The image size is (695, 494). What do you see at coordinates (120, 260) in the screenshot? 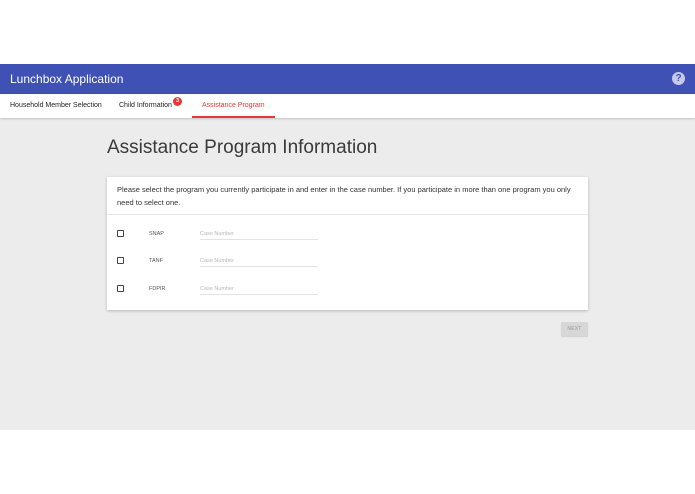
I see `tanf-checkbox` at bounding box center [120, 260].